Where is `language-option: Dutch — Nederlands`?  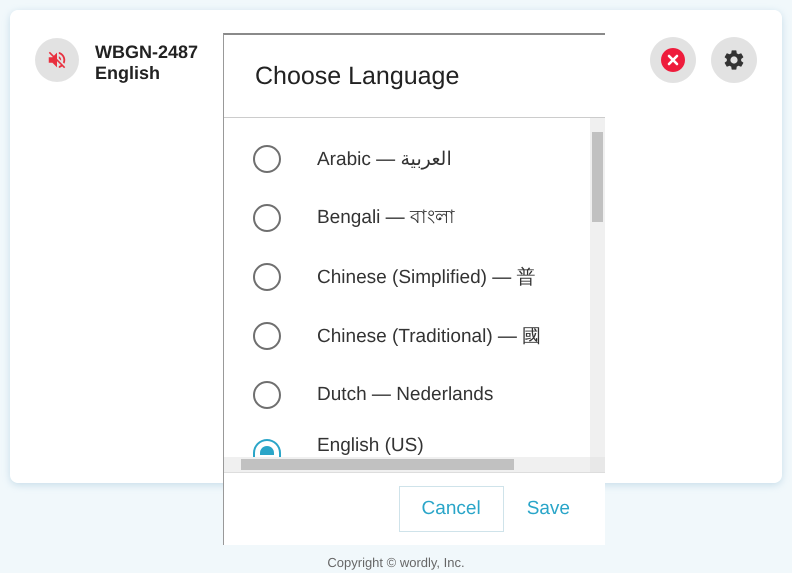
language-option: Dutch — Nederlands is located at coordinates (405, 395).